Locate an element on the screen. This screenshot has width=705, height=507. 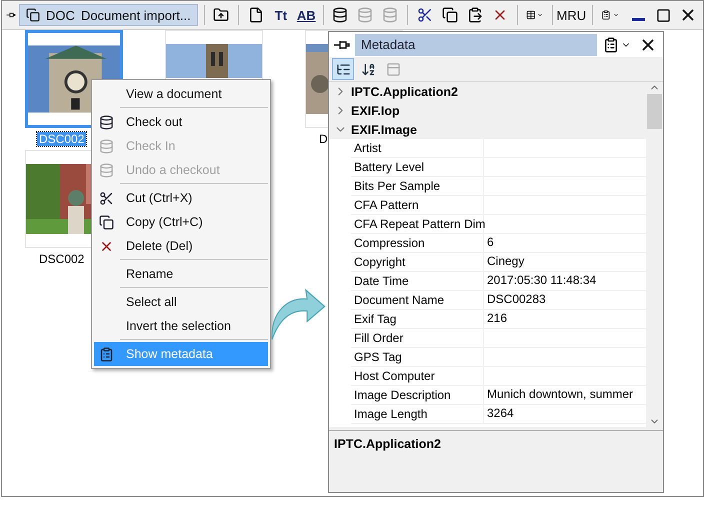
property-name: Bits Per Sample is located at coordinates (417, 186).